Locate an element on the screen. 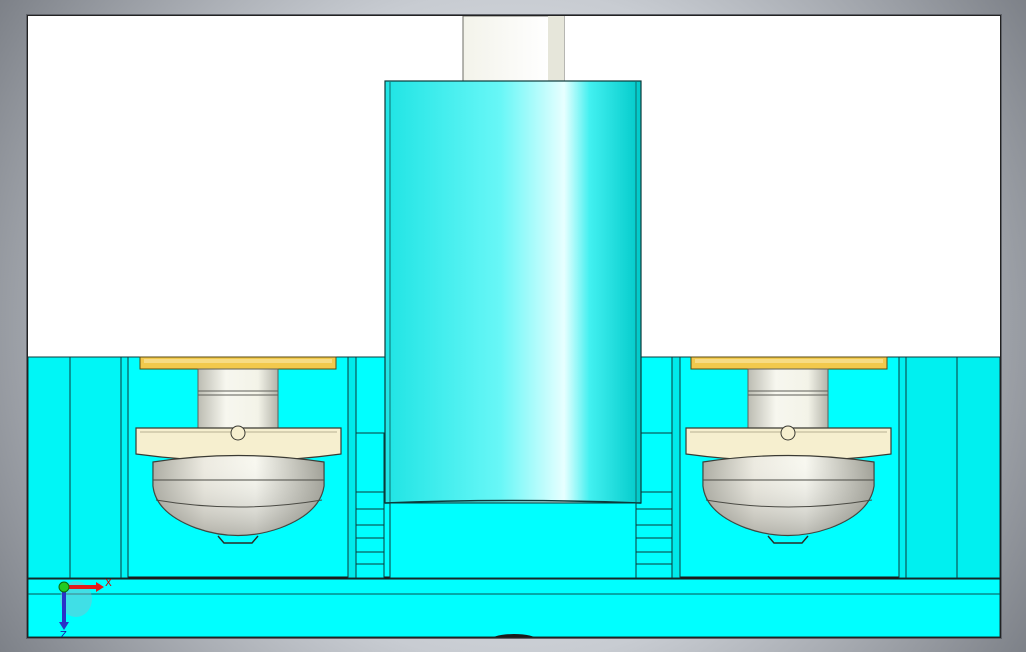  right-side-block is located at coordinates (949, 467).